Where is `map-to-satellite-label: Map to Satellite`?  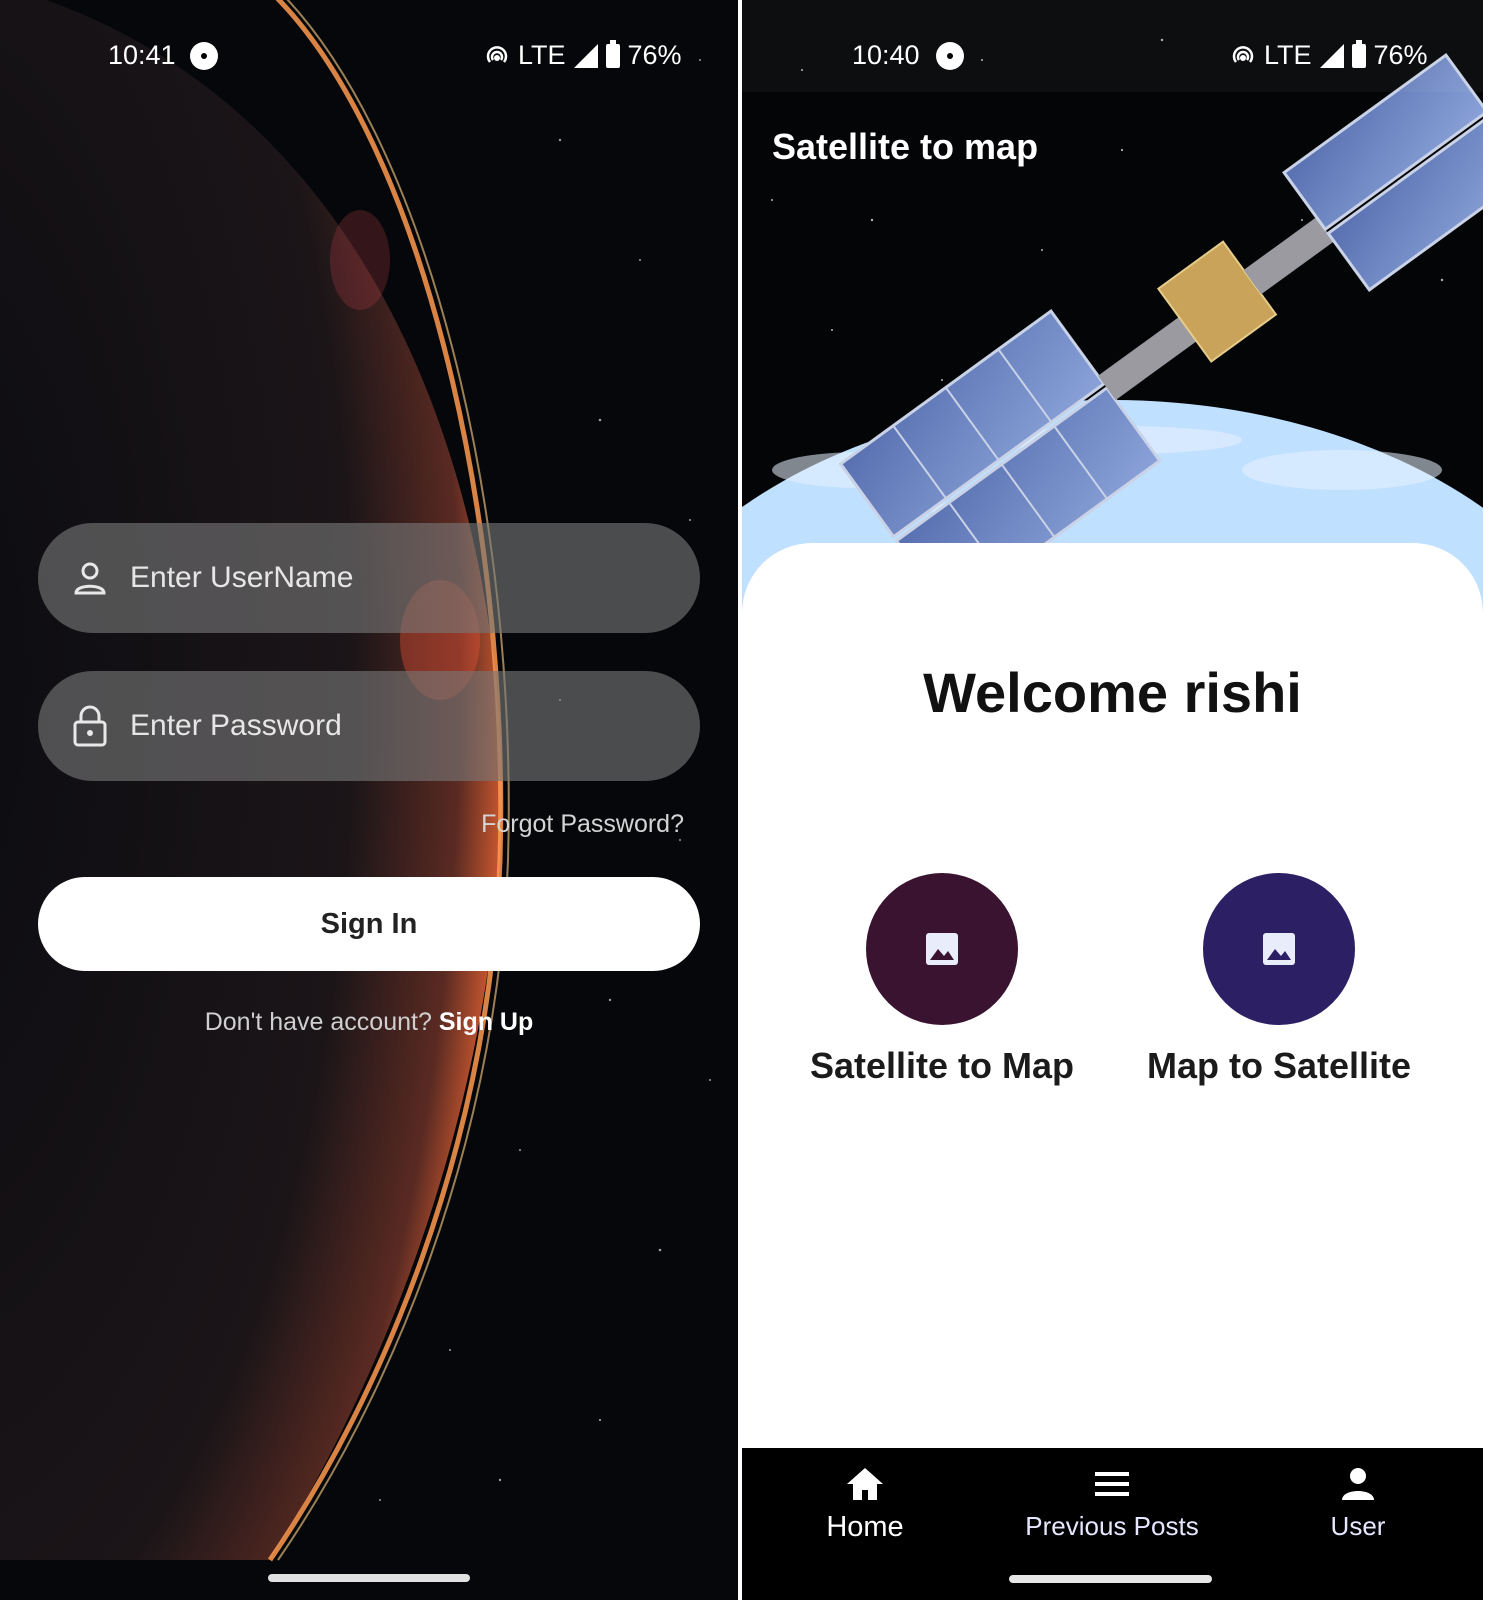
map-to-satellite-label: Map to Satellite is located at coordinates (1279, 1065).